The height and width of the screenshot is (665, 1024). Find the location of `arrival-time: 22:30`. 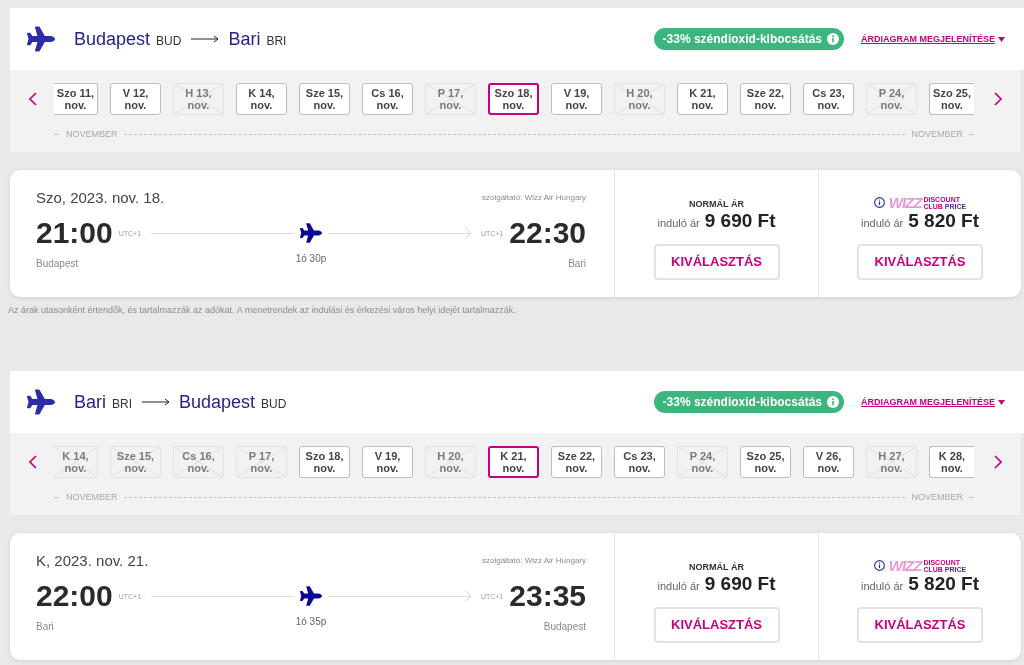

arrival-time: 22:30 is located at coordinates (547, 233).